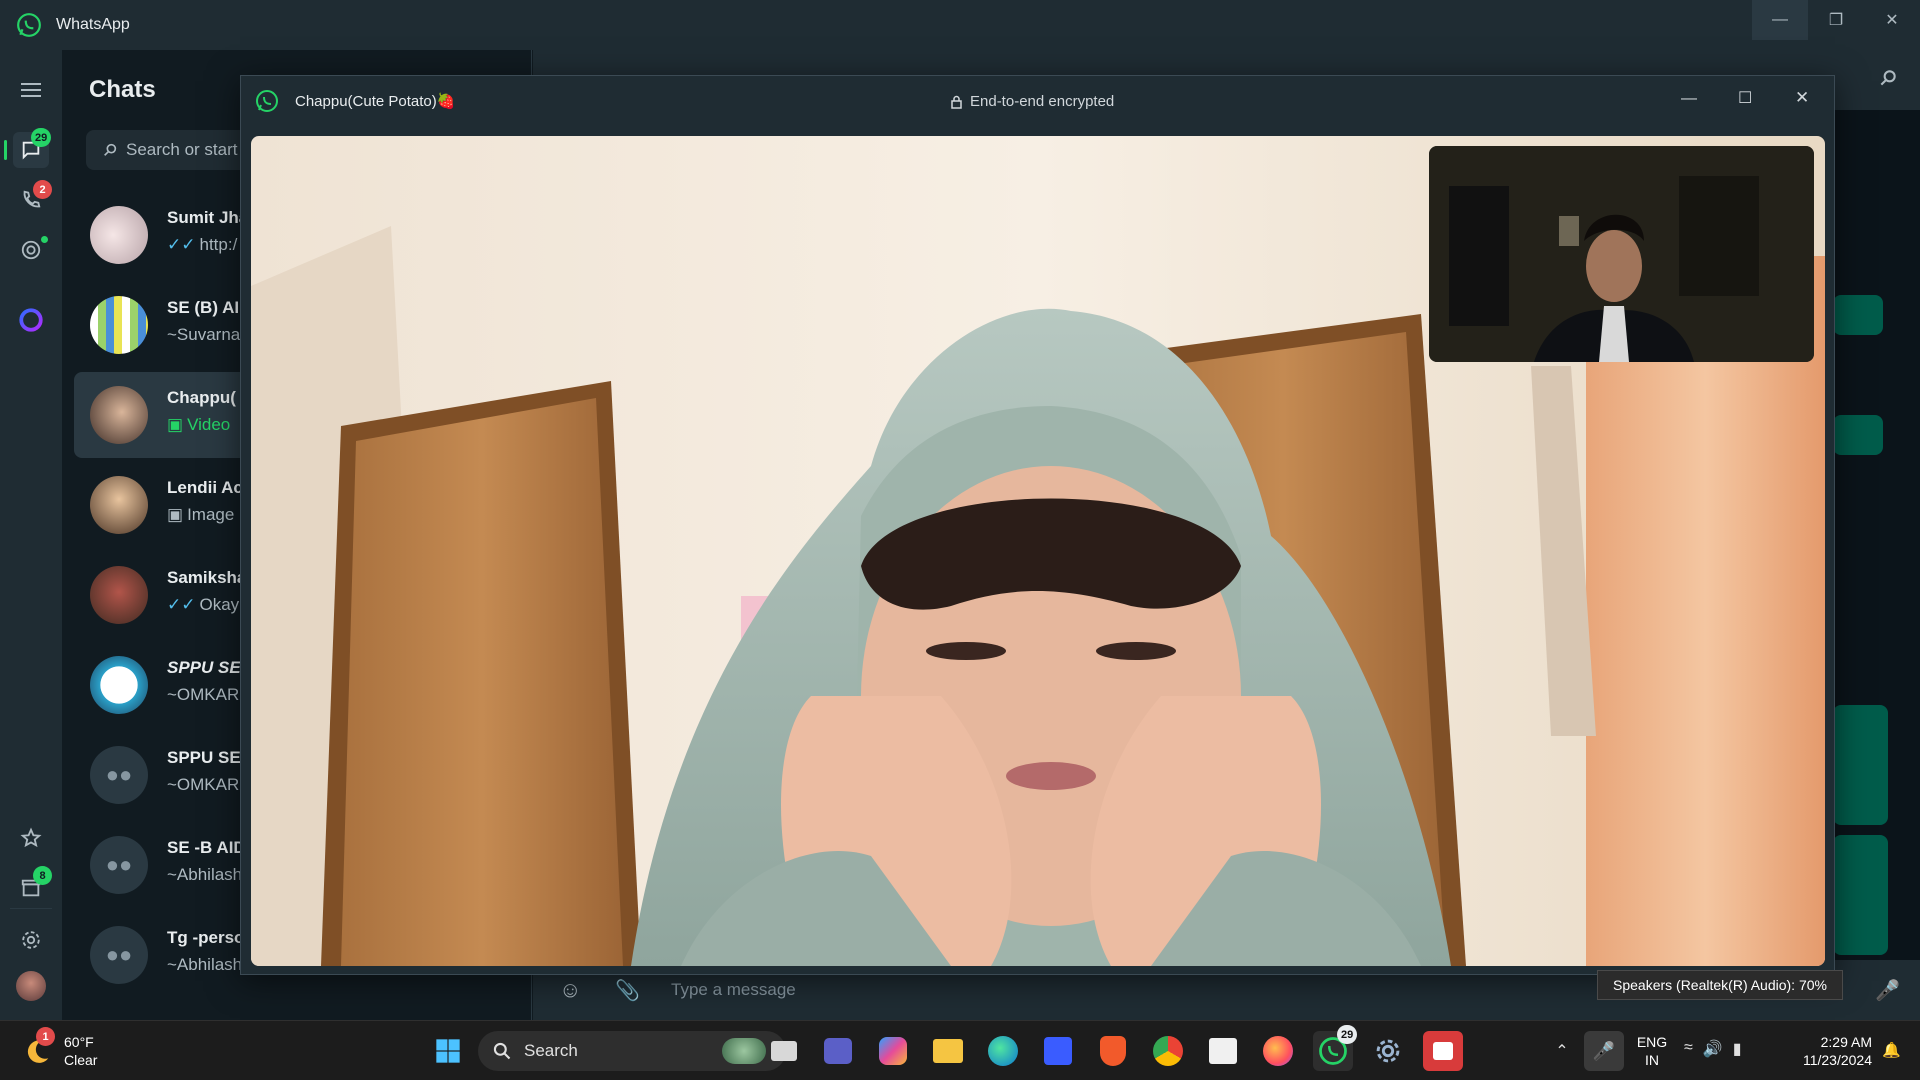 The height and width of the screenshot is (1080, 1920). I want to click on menu-icon, so click(31, 90).